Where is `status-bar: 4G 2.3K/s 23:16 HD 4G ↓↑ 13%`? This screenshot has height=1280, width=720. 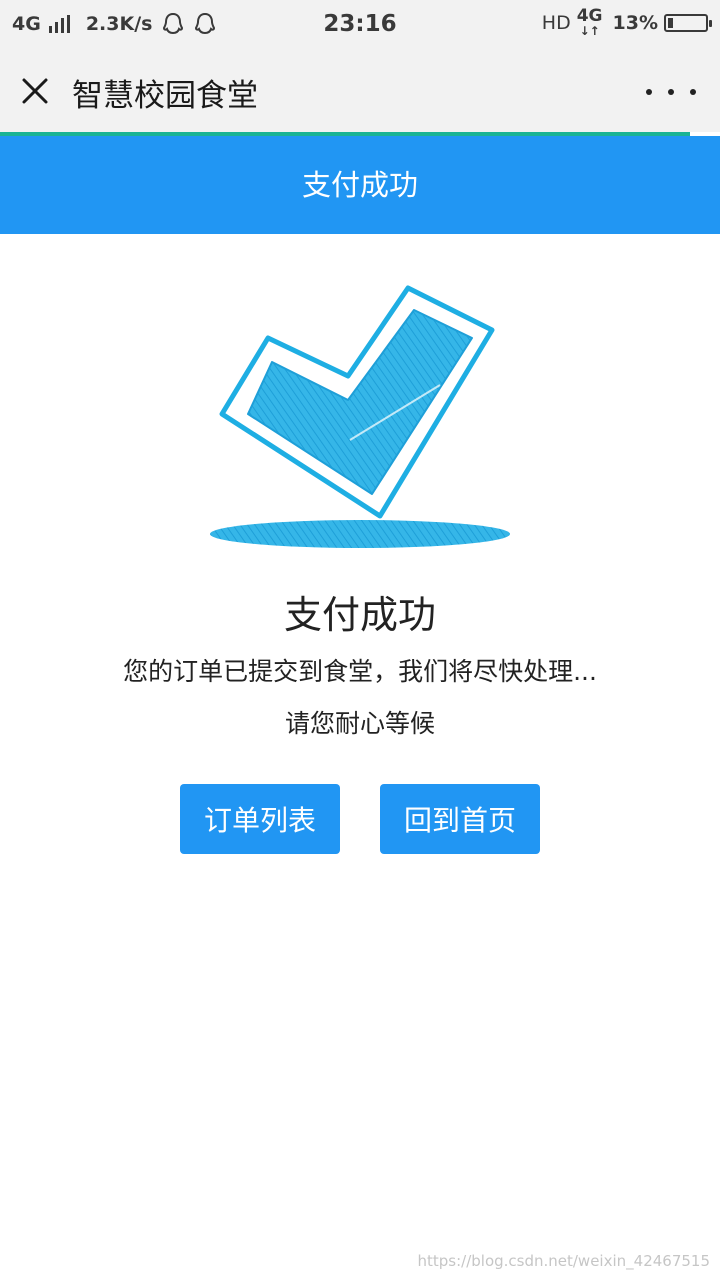
status-bar: 4G 2.3K/s 23:16 HD 4G ↓↑ 13% is located at coordinates (360, 25).